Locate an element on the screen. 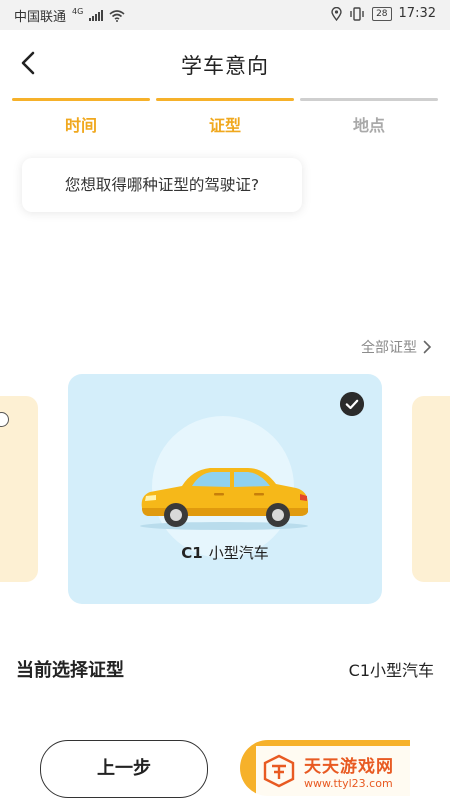 The width and height of the screenshot is (450, 800). signal-icon is located at coordinates (96, 15).